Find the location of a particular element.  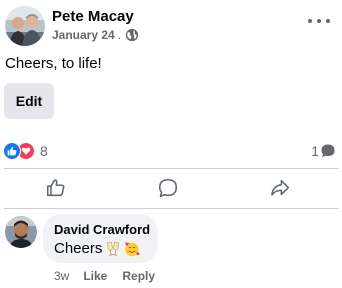

author-name: Pete Macay is located at coordinates (93, 16).